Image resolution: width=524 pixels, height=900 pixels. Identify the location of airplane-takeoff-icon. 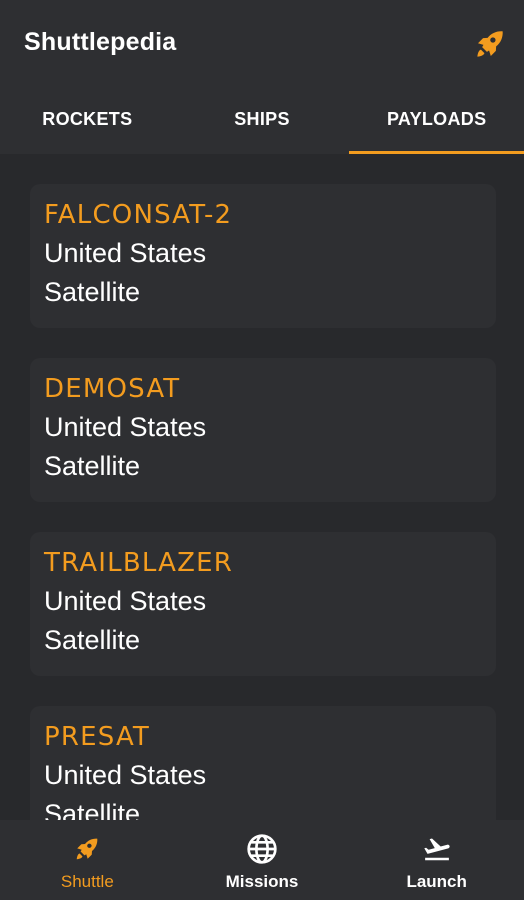
(437, 849).